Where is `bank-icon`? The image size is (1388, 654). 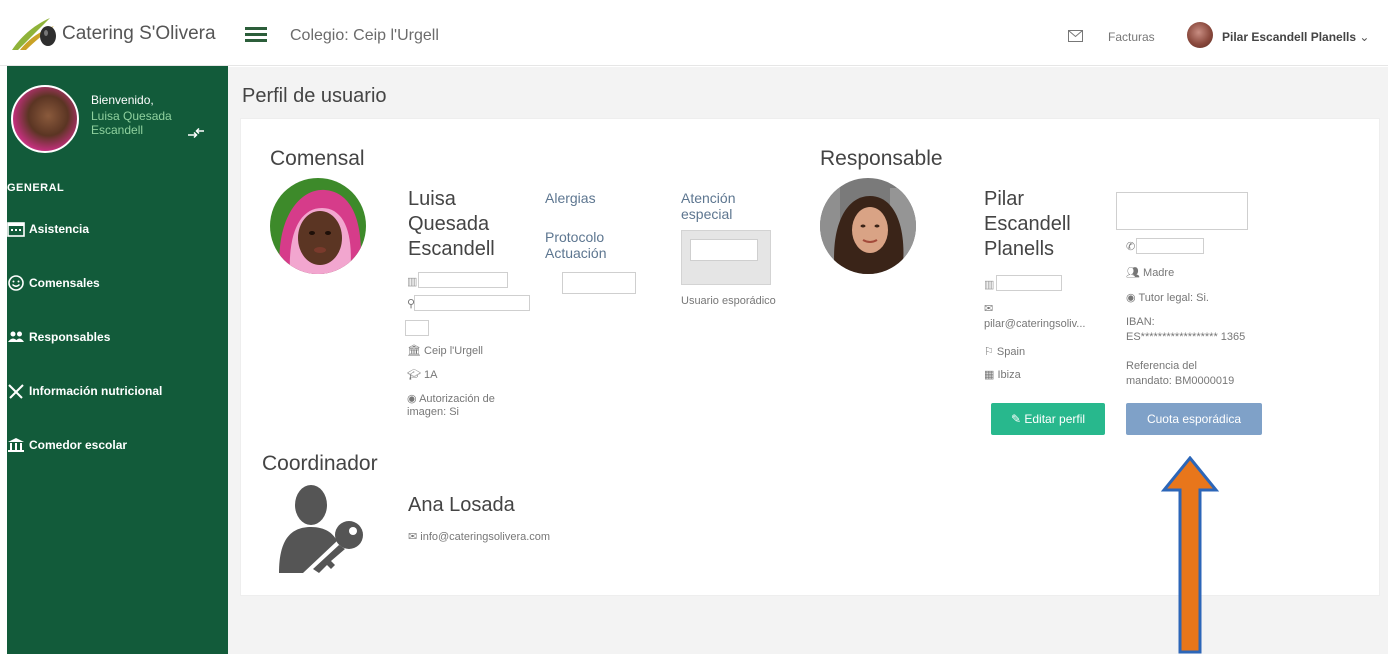
bank-icon is located at coordinates (16, 445).